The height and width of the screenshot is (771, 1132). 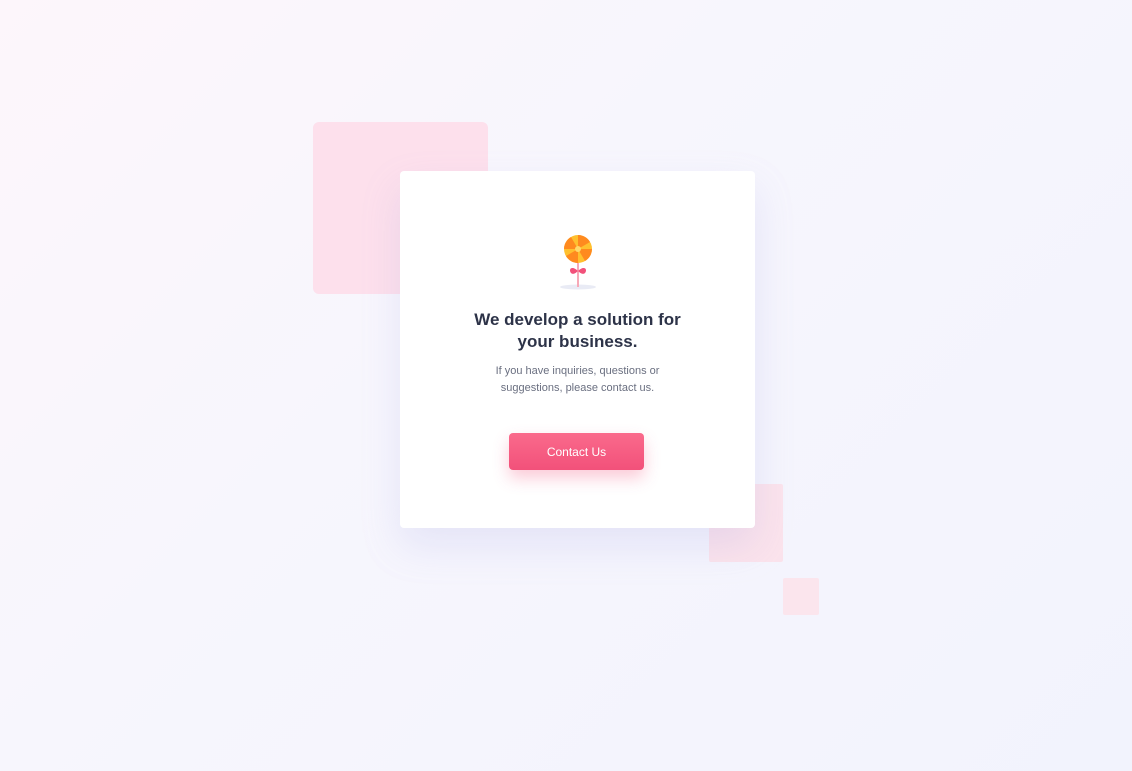 What do you see at coordinates (801, 596) in the screenshot?
I see `decorative-square-small` at bounding box center [801, 596].